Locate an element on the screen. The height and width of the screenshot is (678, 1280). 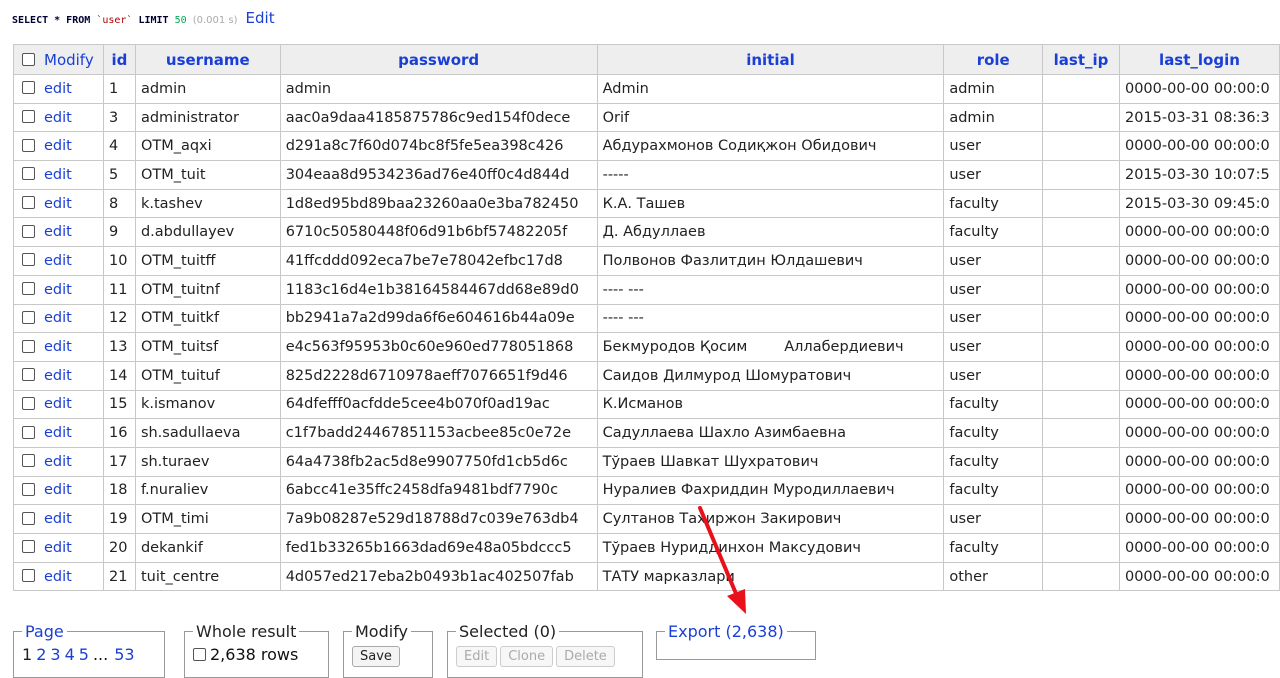
clone-selected-button: Clone is located at coordinates (527, 656).